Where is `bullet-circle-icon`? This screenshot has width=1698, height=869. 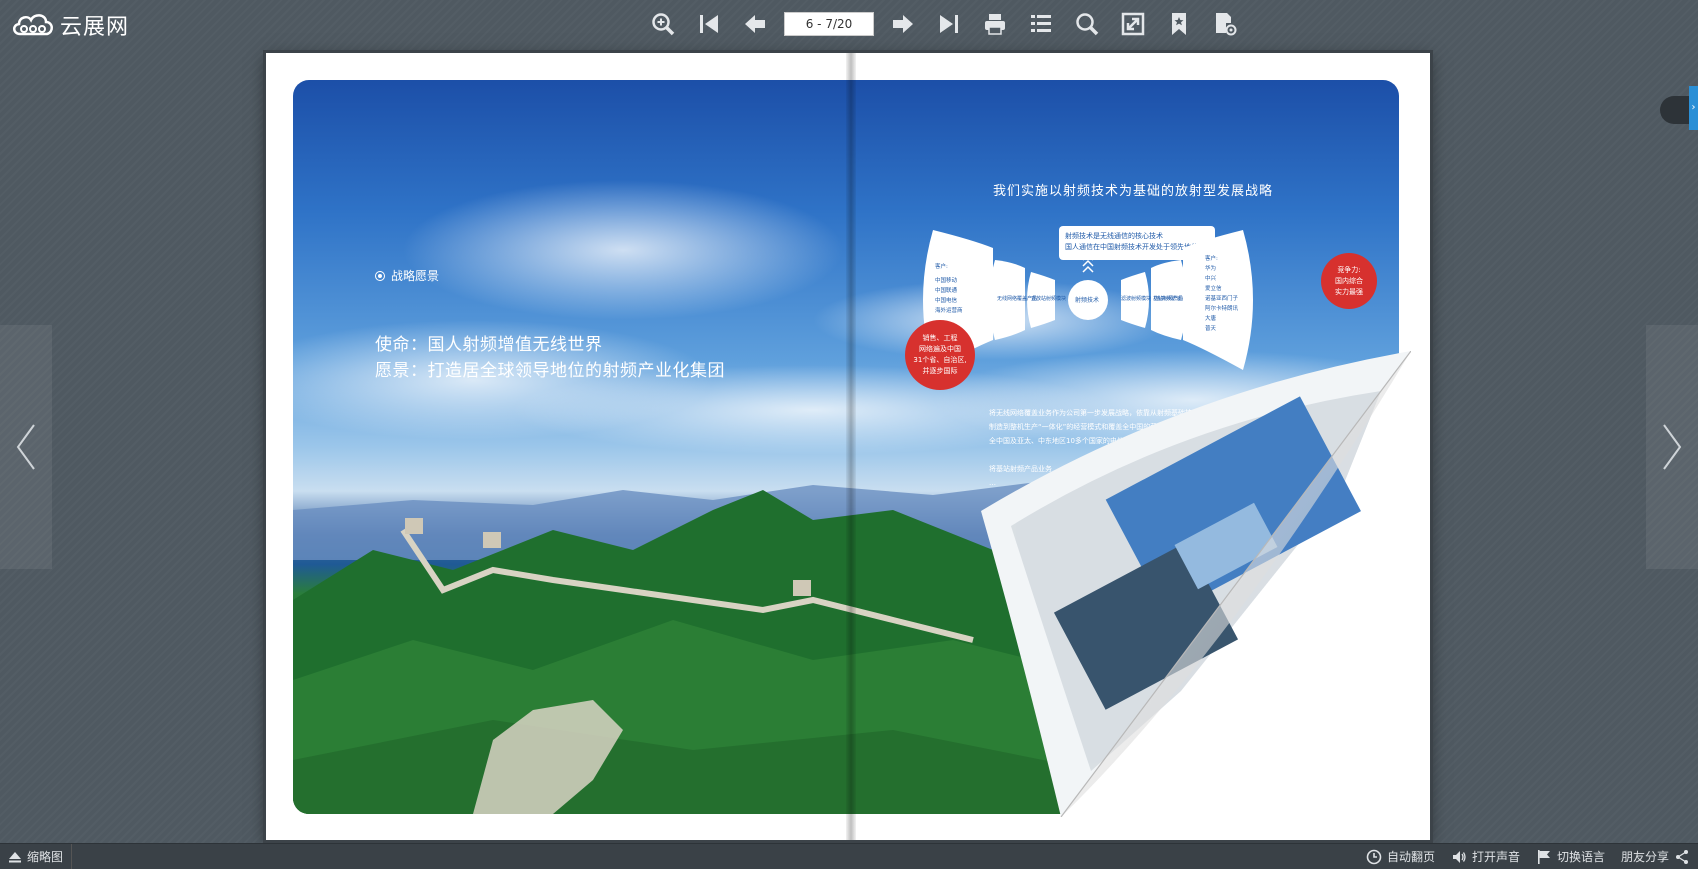 bullet-circle-icon is located at coordinates (380, 275).